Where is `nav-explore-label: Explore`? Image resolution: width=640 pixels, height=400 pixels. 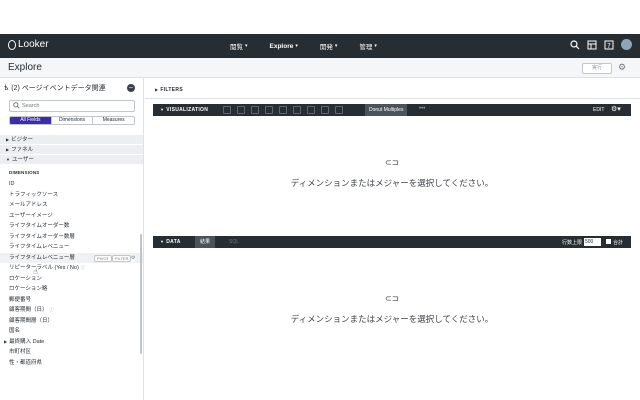 nav-explore-label: Explore is located at coordinates (281, 46).